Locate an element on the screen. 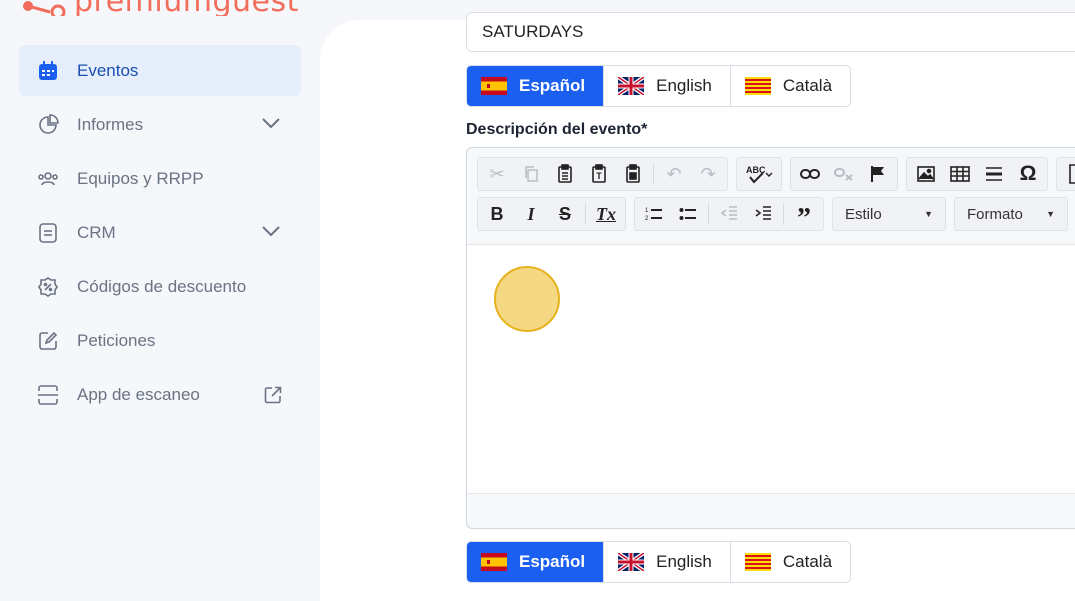 The height and width of the screenshot is (601, 1075). source-group is located at coordinates (1065, 174).